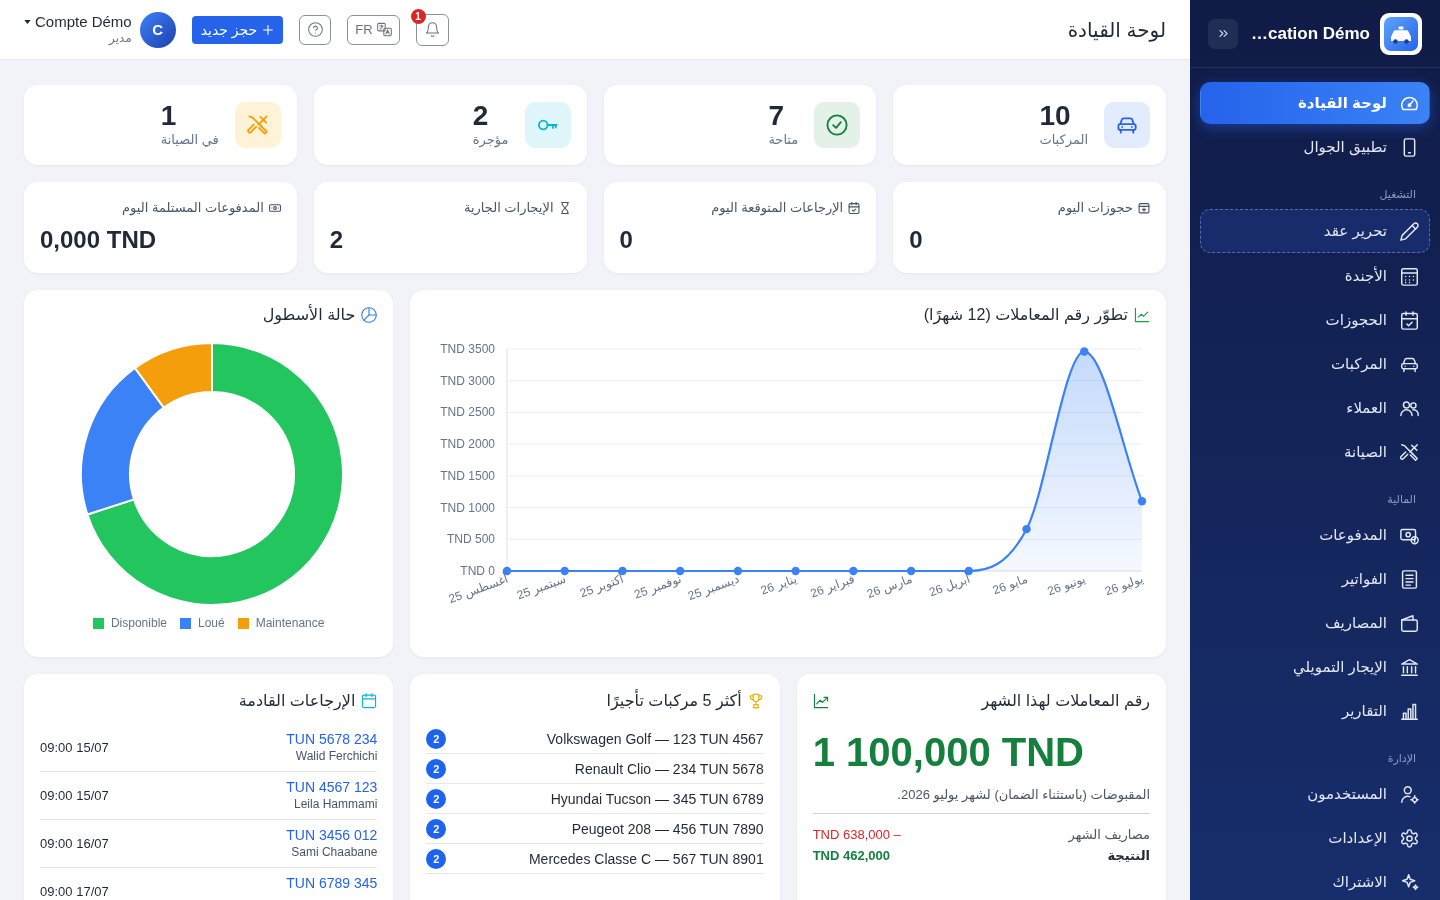 The width and height of the screenshot is (1440, 900). Describe the element at coordinates (480, 116) in the screenshot. I see `stat-value: 2` at that location.